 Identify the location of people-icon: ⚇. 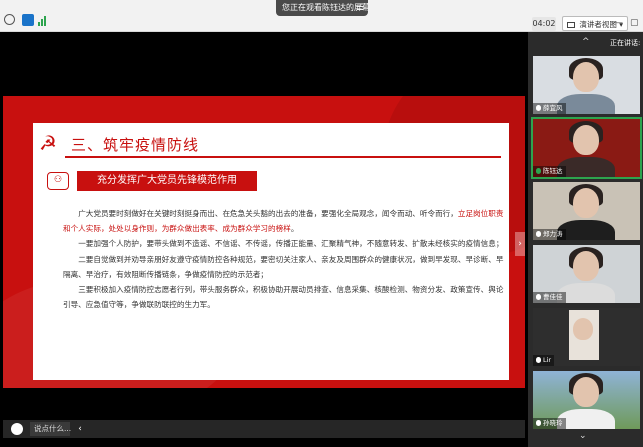
(58, 181).